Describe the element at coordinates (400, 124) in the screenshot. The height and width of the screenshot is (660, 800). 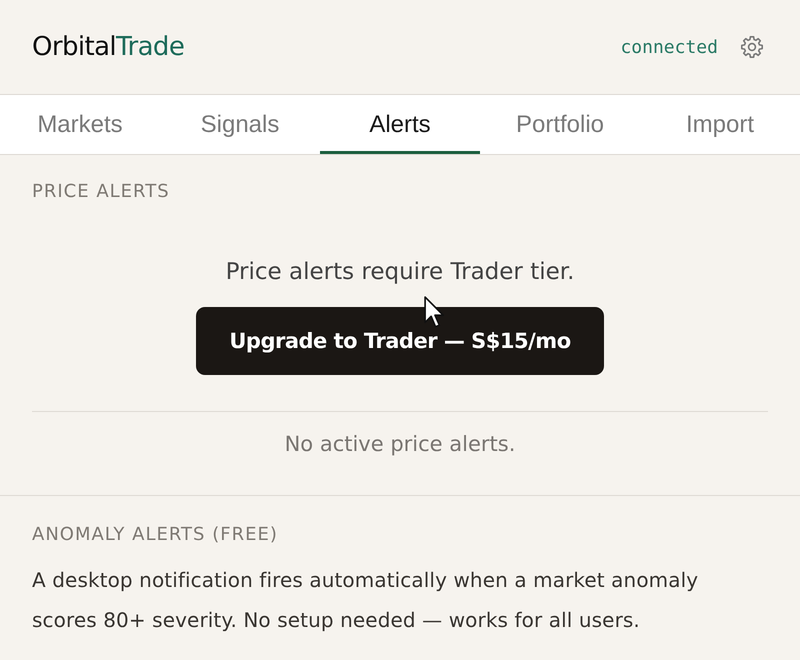
I see `tab: Alerts` at that location.